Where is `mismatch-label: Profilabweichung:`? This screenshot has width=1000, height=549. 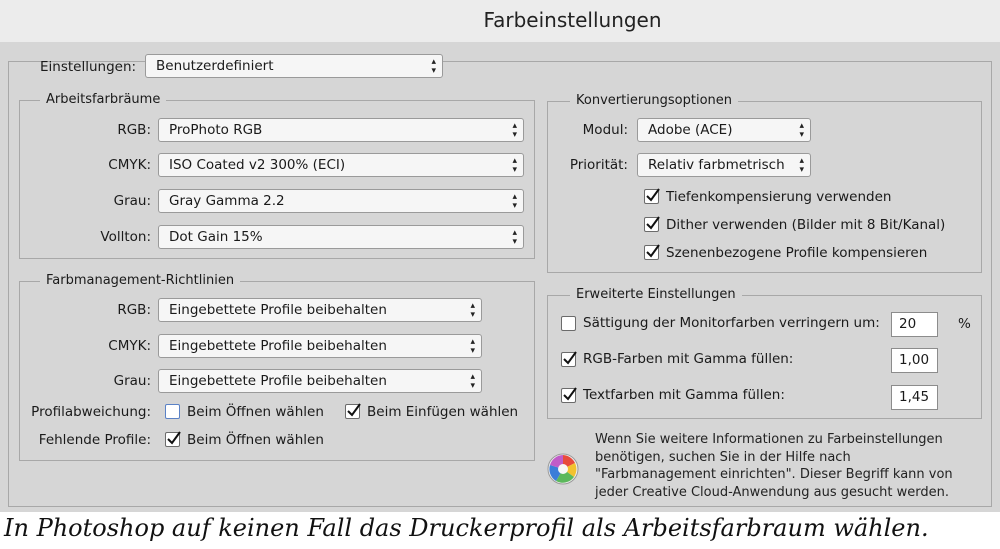
mismatch-label: Profilabweichung: is located at coordinates (91, 412).